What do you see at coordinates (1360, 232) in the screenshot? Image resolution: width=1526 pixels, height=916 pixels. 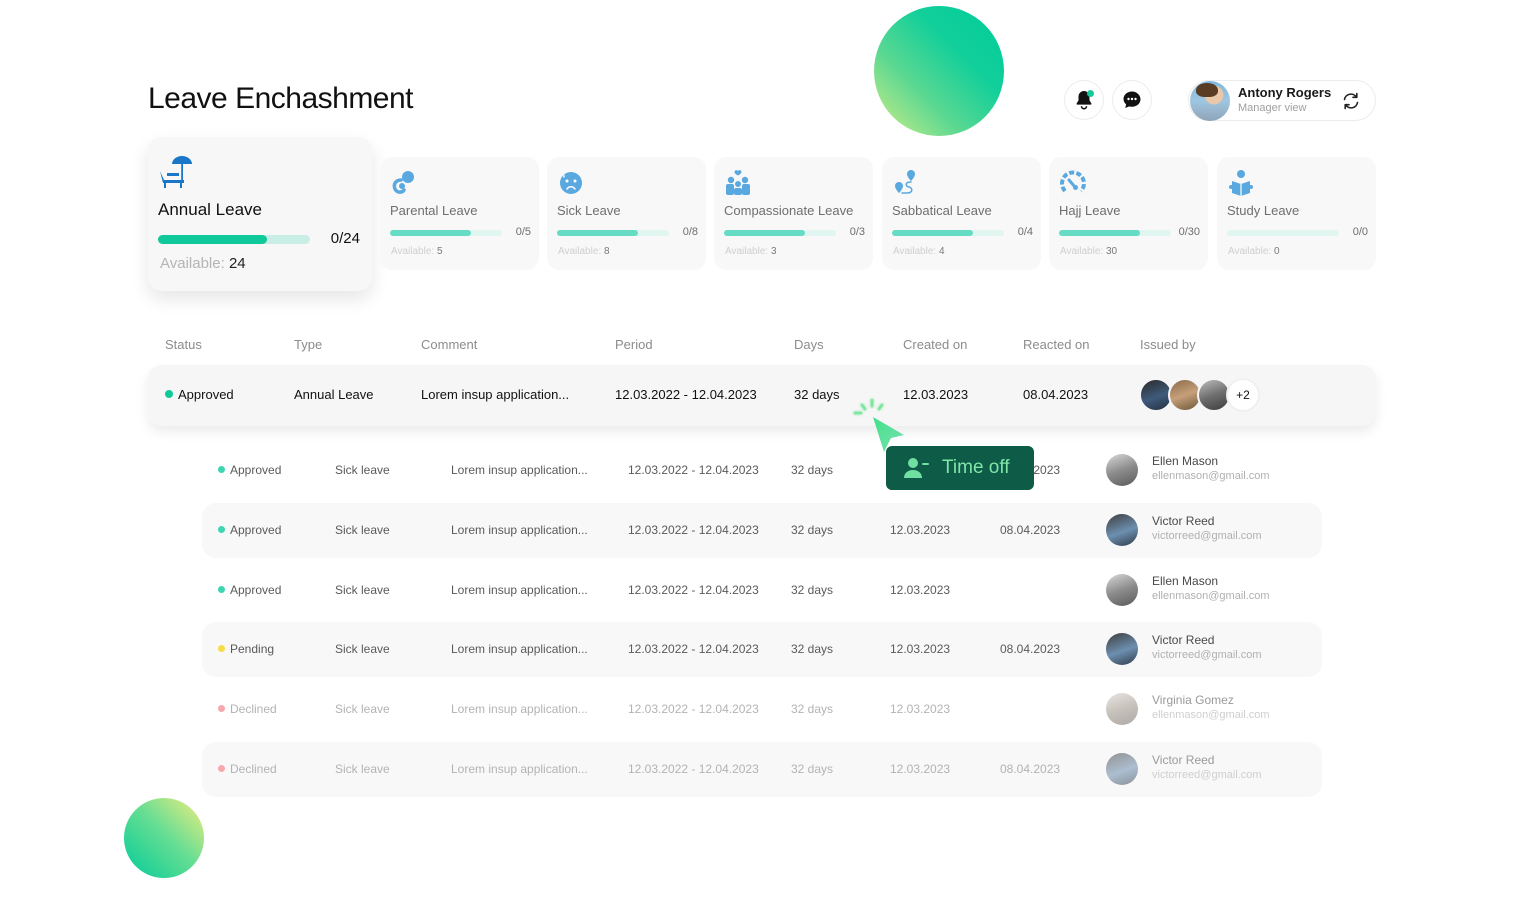 I see `leave-count: 0/0` at bounding box center [1360, 232].